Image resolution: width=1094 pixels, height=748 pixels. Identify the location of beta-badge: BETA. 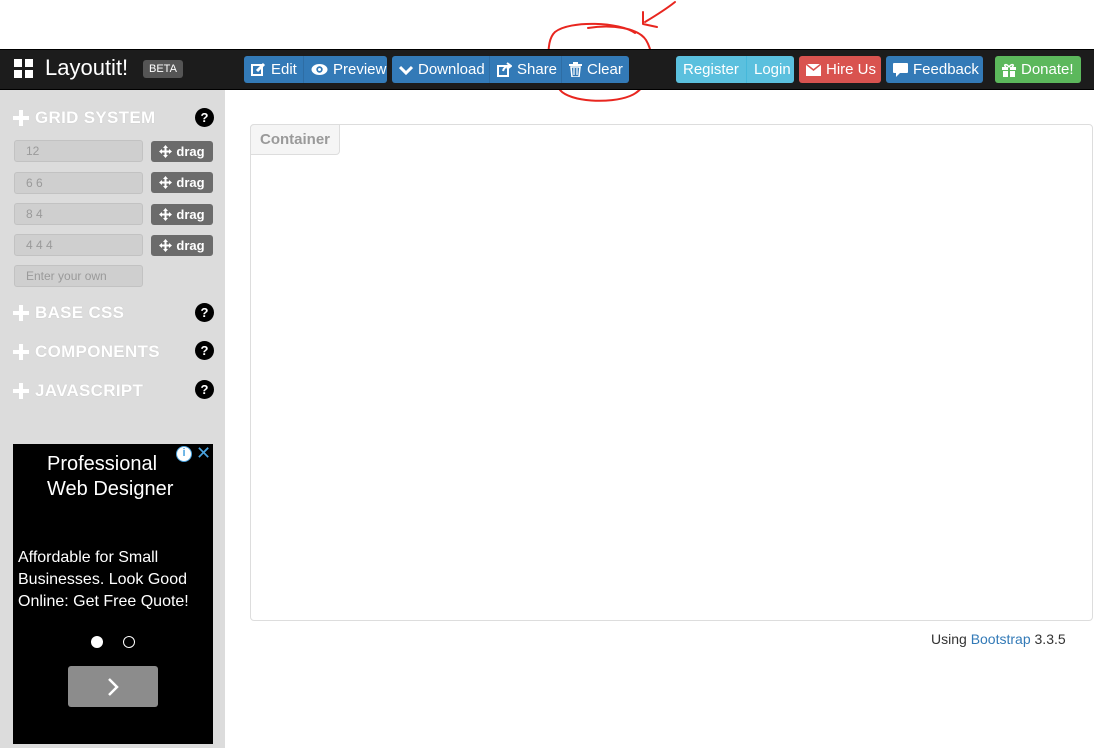
(163, 69).